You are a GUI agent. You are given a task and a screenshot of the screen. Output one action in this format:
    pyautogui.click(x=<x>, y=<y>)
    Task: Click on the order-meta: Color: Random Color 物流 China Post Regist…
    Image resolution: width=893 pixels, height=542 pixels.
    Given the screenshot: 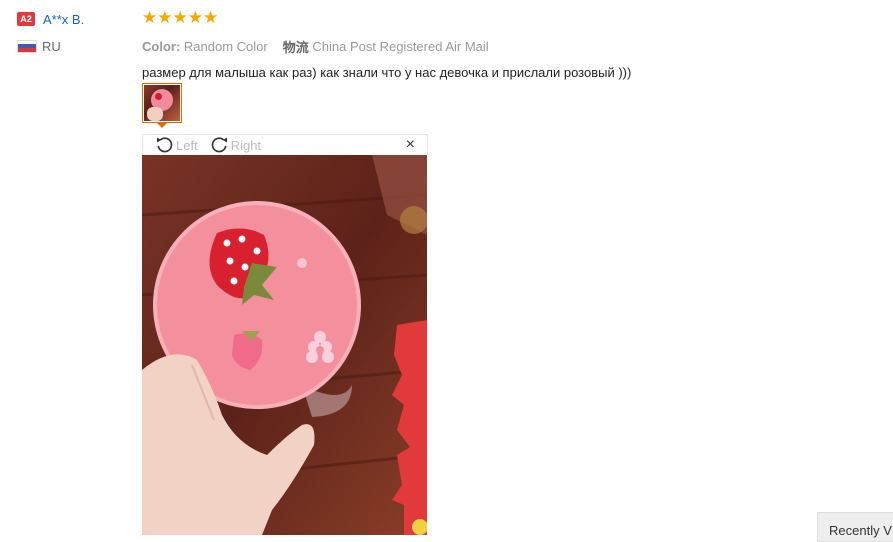 What is the action you would take?
    pyautogui.click(x=386, y=46)
    